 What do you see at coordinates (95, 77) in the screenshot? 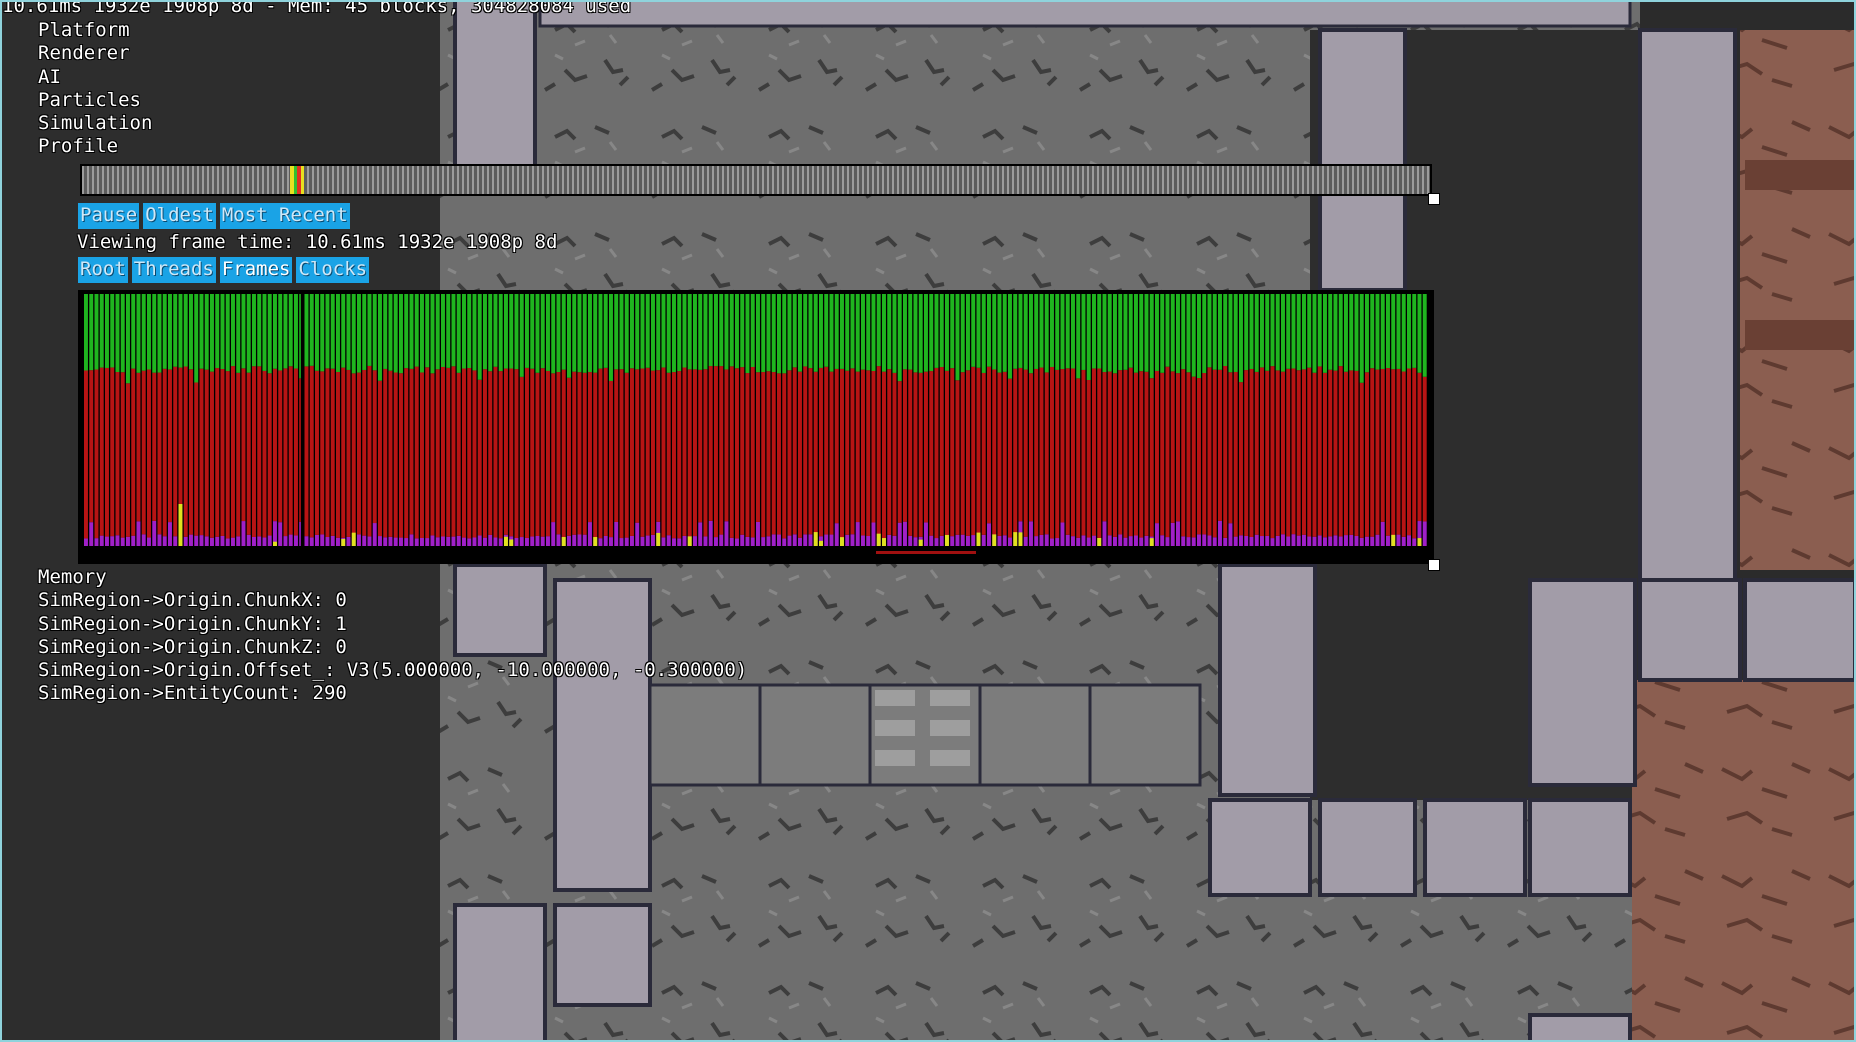
I see `menu-item-ai: AI` at bounding box center [95, 77].